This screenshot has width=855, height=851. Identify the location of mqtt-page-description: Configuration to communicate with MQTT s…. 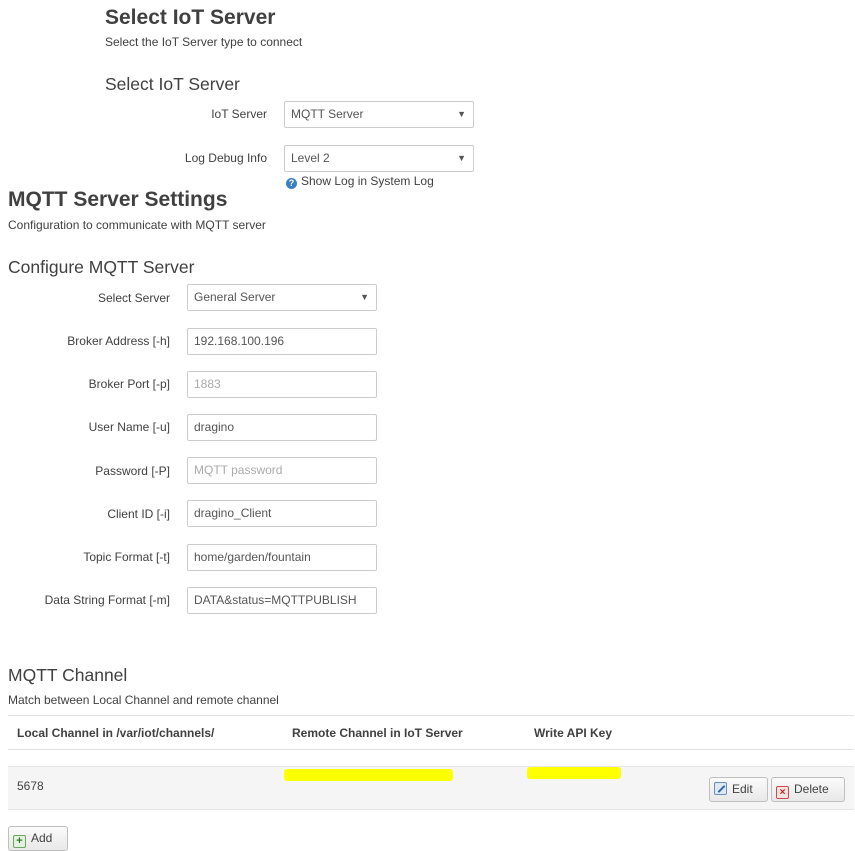
(137, 225).